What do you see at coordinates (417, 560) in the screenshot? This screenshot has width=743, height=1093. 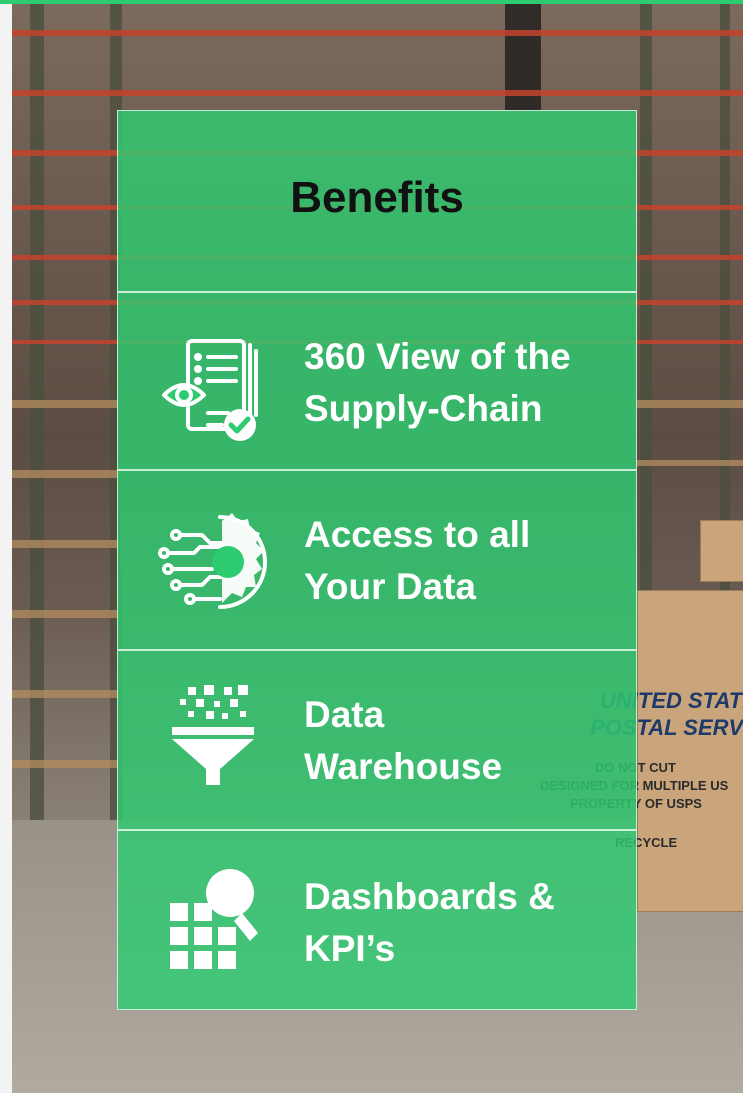 I see `benefit-label-2: Access to all Your Data` at bounding box center [417, 560].